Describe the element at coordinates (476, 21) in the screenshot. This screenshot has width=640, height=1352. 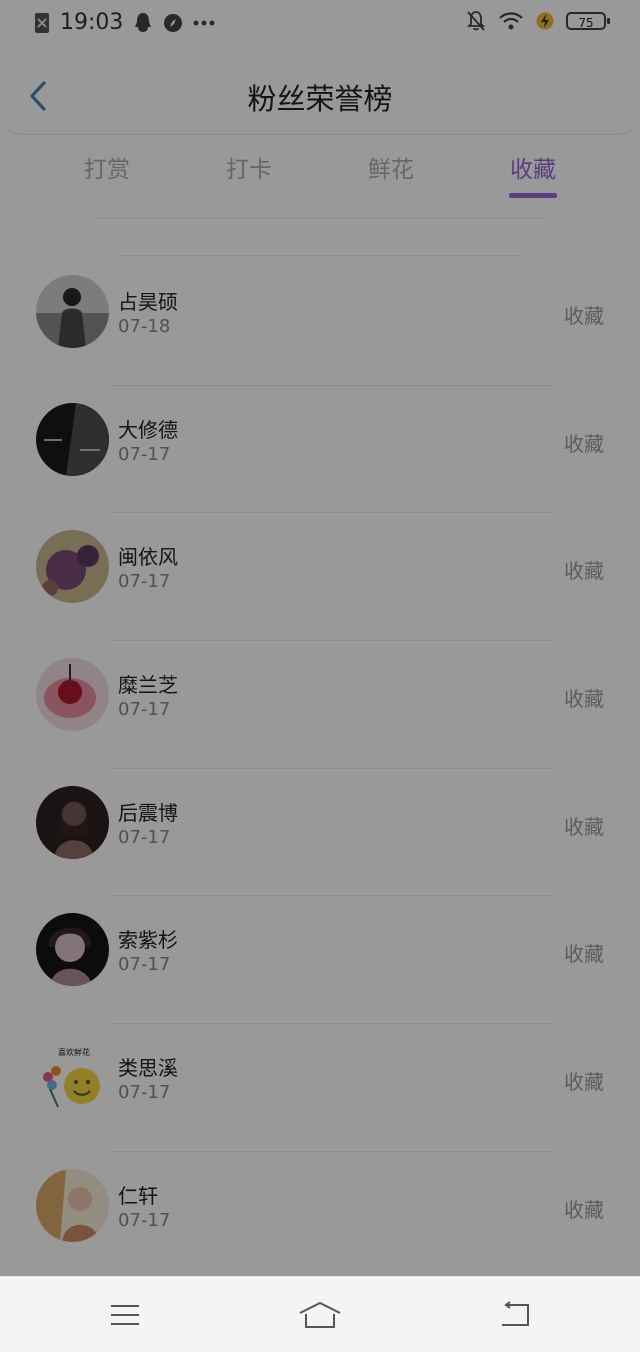
I see `bell-muted-icon` at that location.